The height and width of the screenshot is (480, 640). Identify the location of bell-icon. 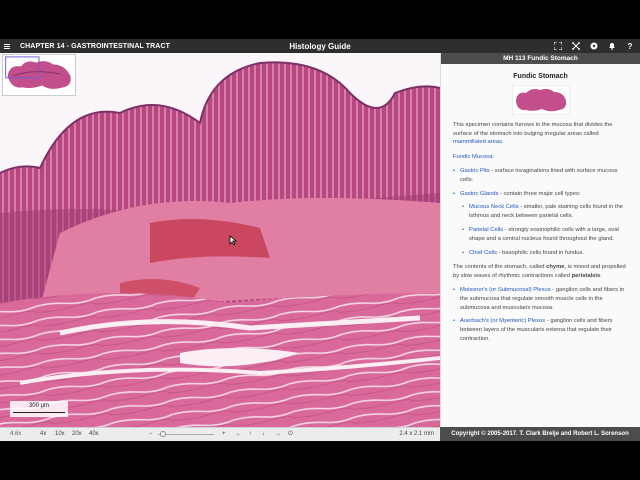
(611, 46).